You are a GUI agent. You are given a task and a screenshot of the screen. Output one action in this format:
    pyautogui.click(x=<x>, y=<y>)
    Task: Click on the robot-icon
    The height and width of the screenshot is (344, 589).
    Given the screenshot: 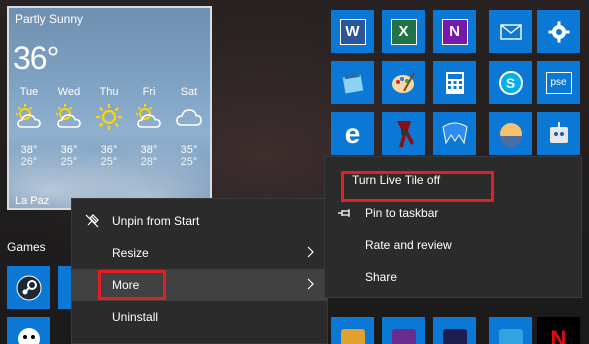 What is the action you would take?
    pyautogui.click(x=558, y=132)
    